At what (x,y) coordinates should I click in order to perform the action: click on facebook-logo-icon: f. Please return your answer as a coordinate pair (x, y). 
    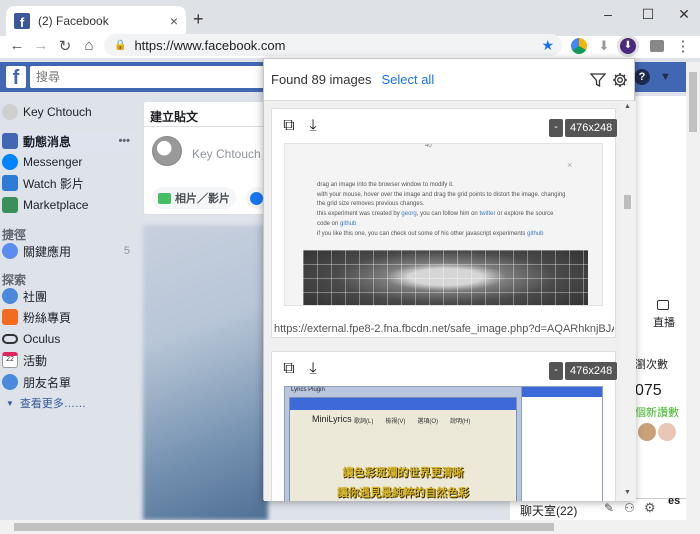
    Looking at the image, I should click on (16, 77).